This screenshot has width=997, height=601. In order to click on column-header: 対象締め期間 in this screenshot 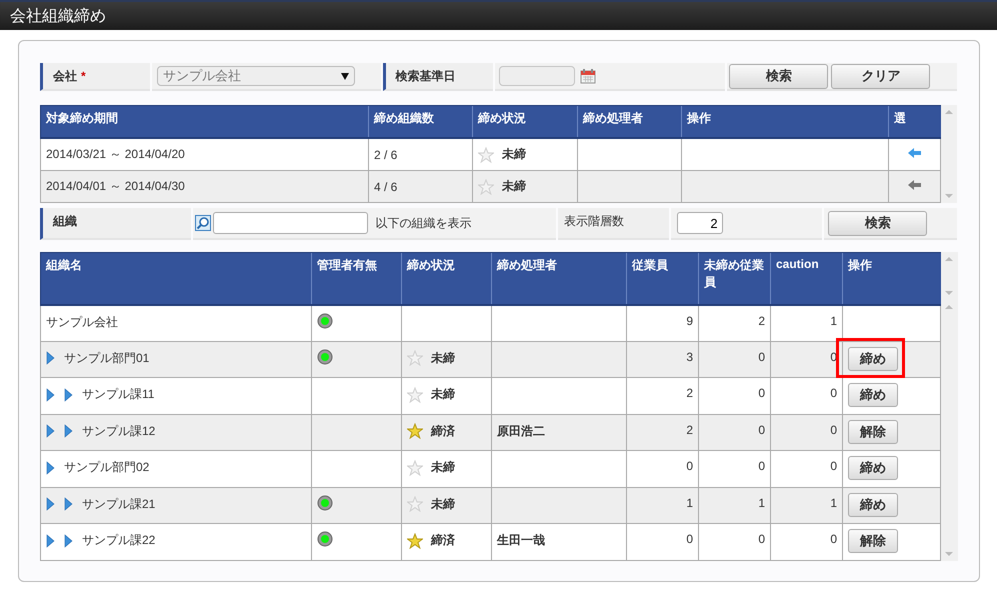, I will do `click(204, 122)`.